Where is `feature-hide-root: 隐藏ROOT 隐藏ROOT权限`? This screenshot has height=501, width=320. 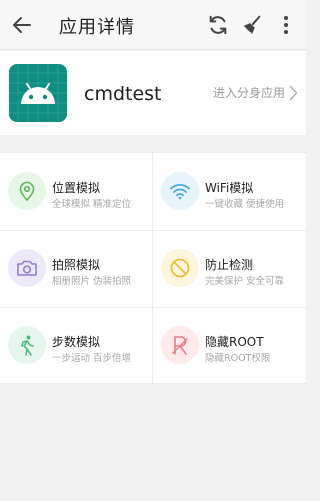 feature-hide-root: 隐藏ROOT 隐藏ROOT权限 is located at coordinates (229, 345).